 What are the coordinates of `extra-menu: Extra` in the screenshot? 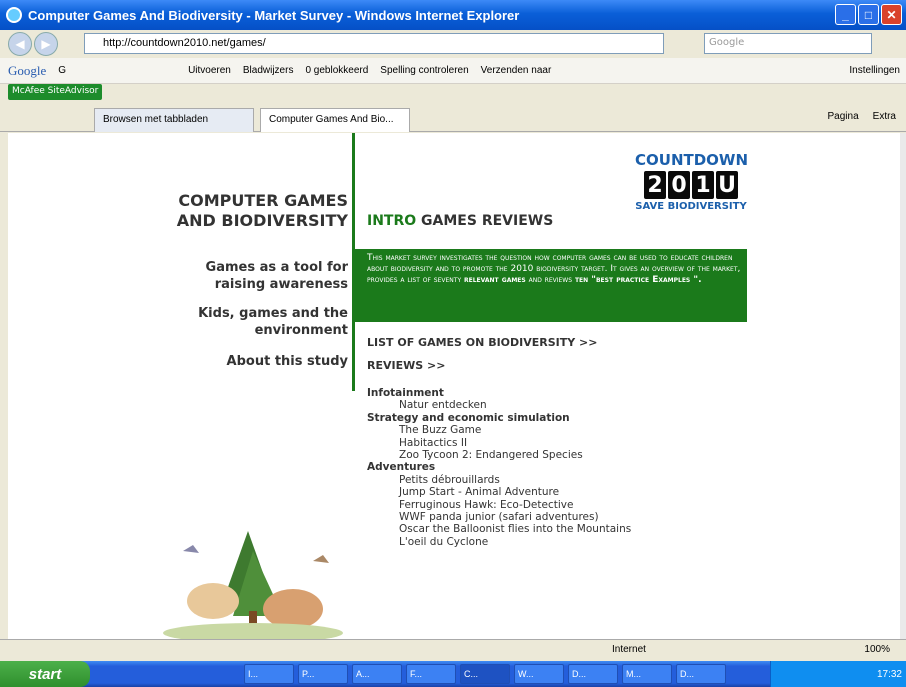 It's located at (884, 116).